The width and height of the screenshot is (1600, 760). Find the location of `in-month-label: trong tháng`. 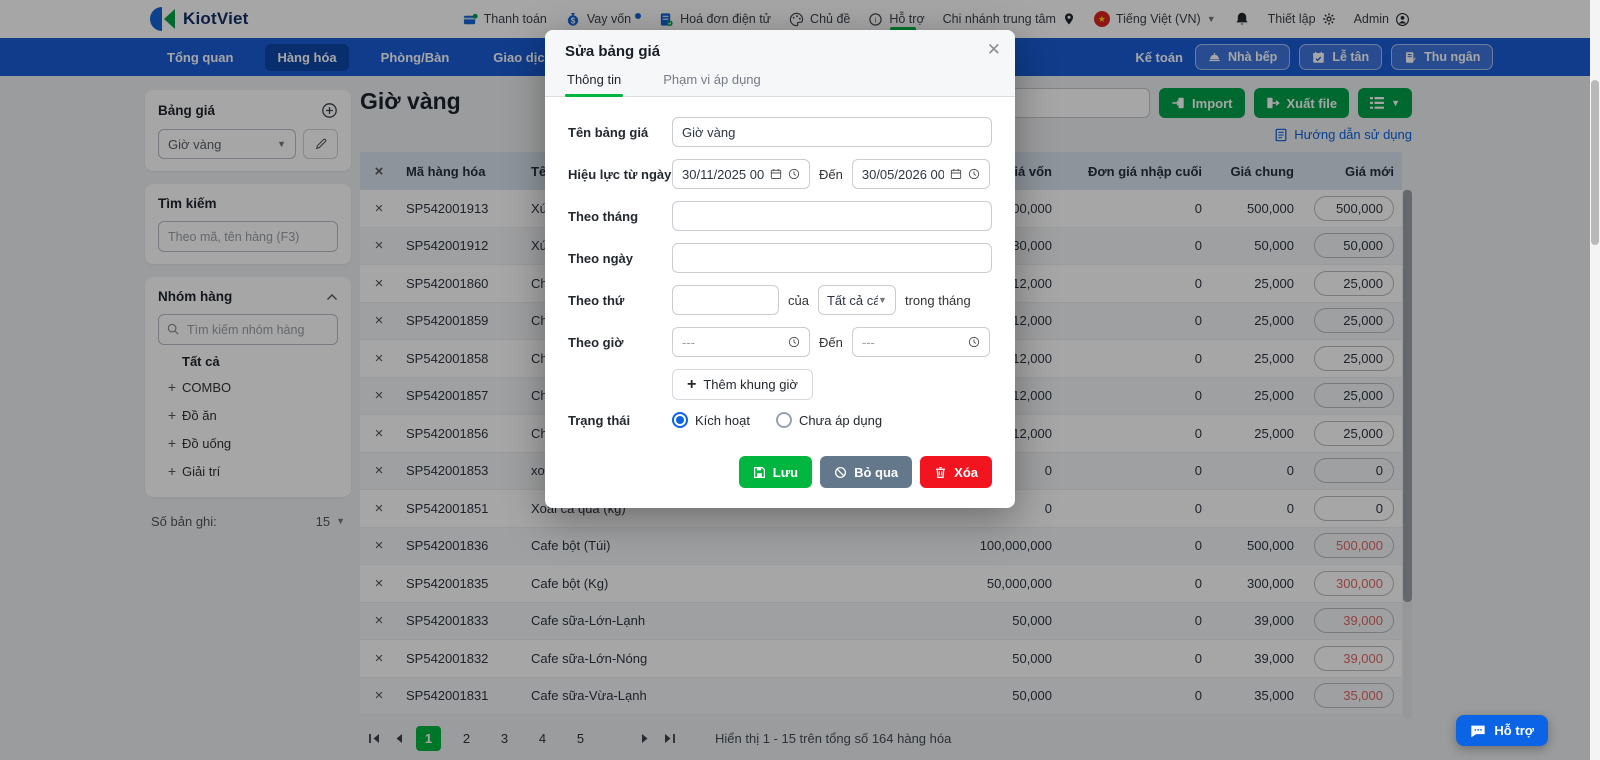

in-month-label: trong tháng is located at coordinates (937, 300).